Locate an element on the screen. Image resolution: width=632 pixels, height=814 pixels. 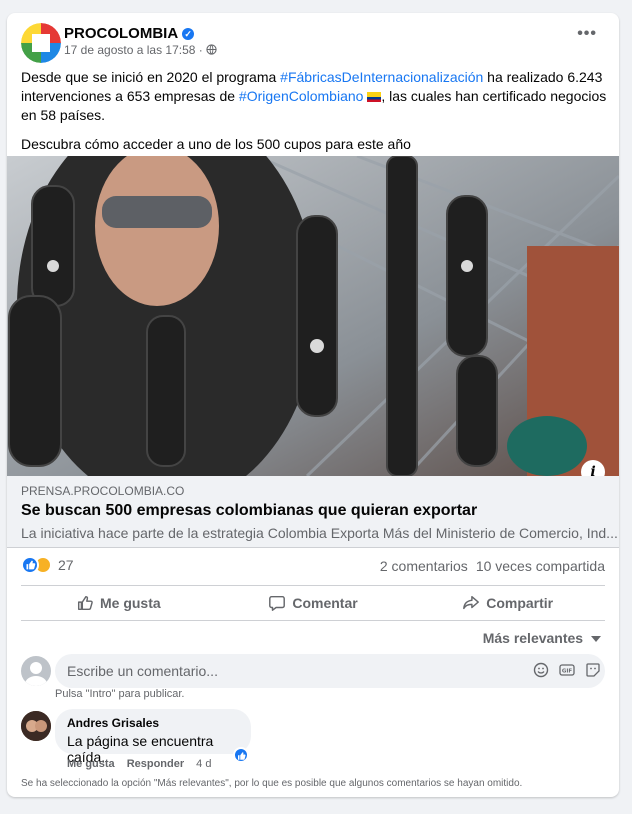
comment-button: Comentar is located at coordinates (313, 603).